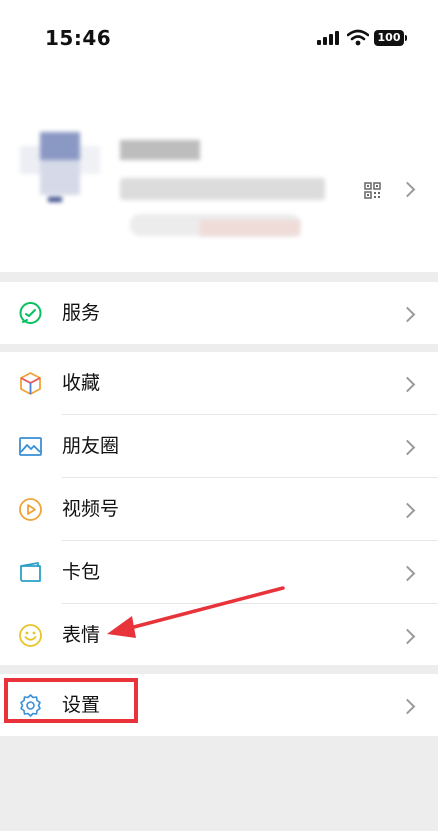 The width and height of the screenshot is (438, 831). Describe the element at coordinates (60, 169) in the screenshot. I see `avatar` at that location.